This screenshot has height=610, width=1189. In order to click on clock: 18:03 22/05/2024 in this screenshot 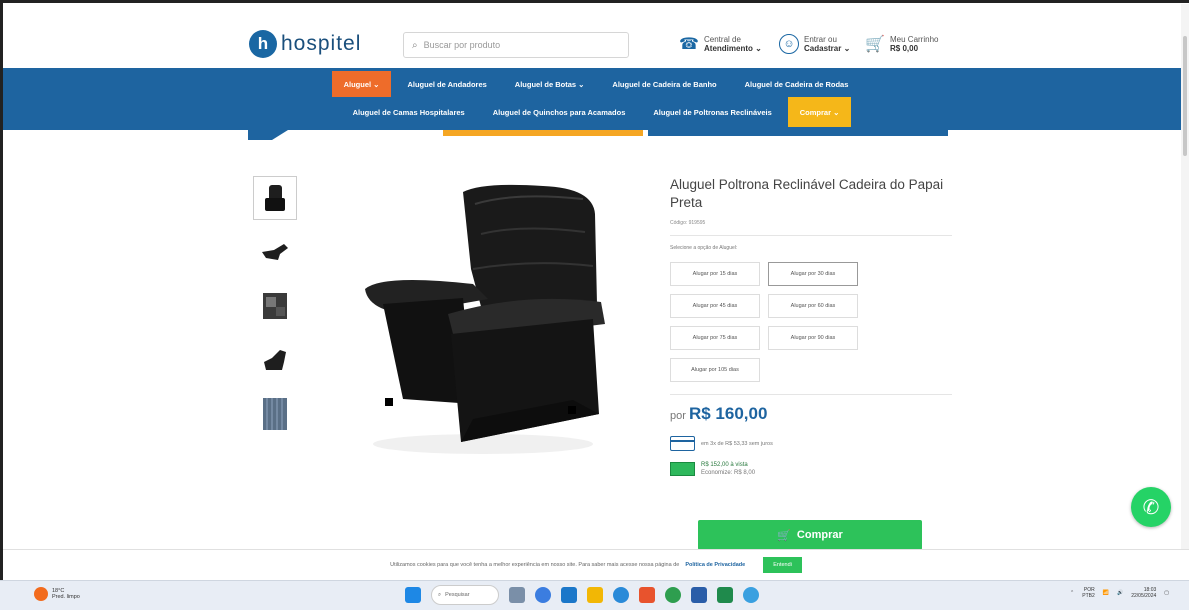, I will do `click(1143, 593)`.